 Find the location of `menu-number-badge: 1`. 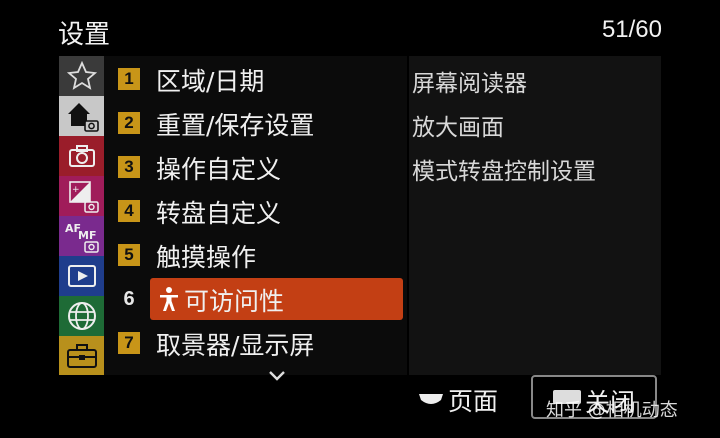

menu-number-badge: 1 is located at coordinates (129, 79).